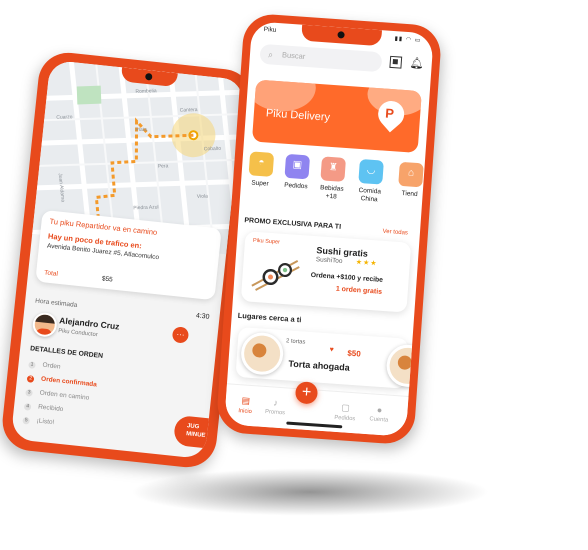 The height and width of the screenshot is (550, 588). Describe the element at coordinates (51, 366) in the screenshot. I see `step-label: Orden` at that location.